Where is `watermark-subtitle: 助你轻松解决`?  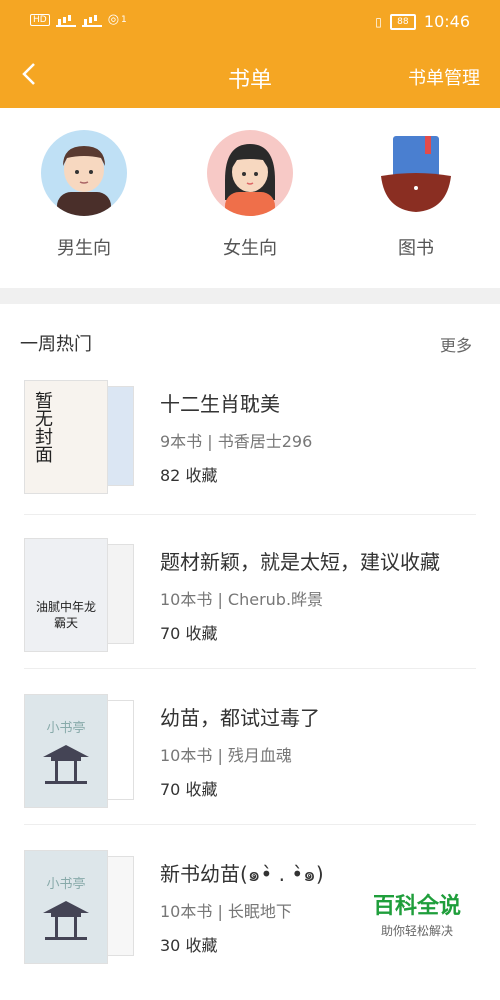 watermark-subtitle: 助你轻松解决 is located at coordinates (416, 931).